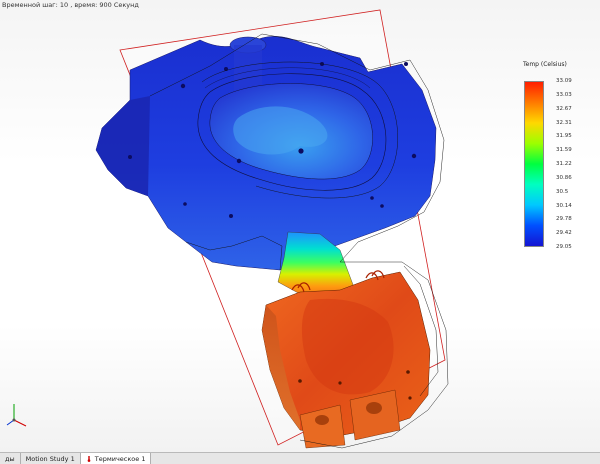 Image resolution: width=600 pixels, height=464 pixels. Describe the element at coordinates (564, 150) in the screenshot. I see `legend-label: 31.59` at that location.